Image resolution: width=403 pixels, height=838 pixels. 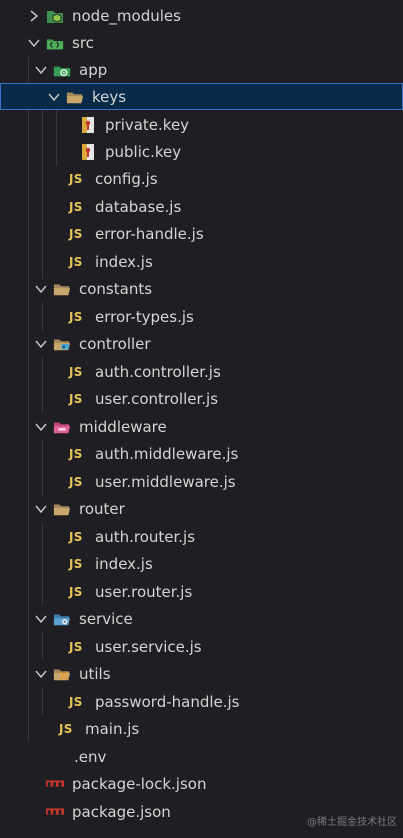 I want to click on tree-item-label: user.middleware.js, so click(x=165, y=481).